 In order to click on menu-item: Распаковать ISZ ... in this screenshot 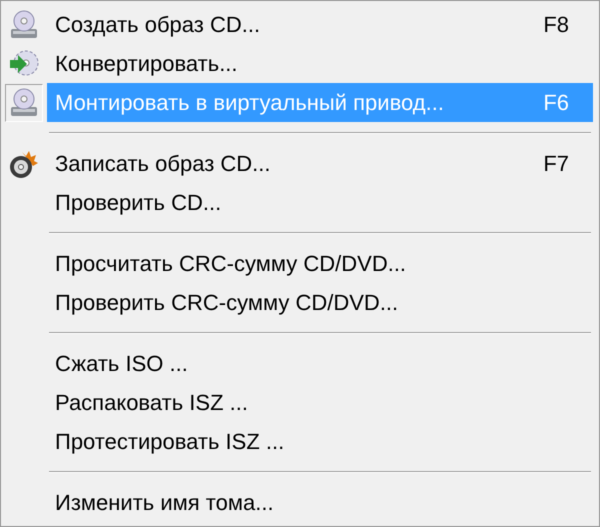, I will do `click(320, 402)`.